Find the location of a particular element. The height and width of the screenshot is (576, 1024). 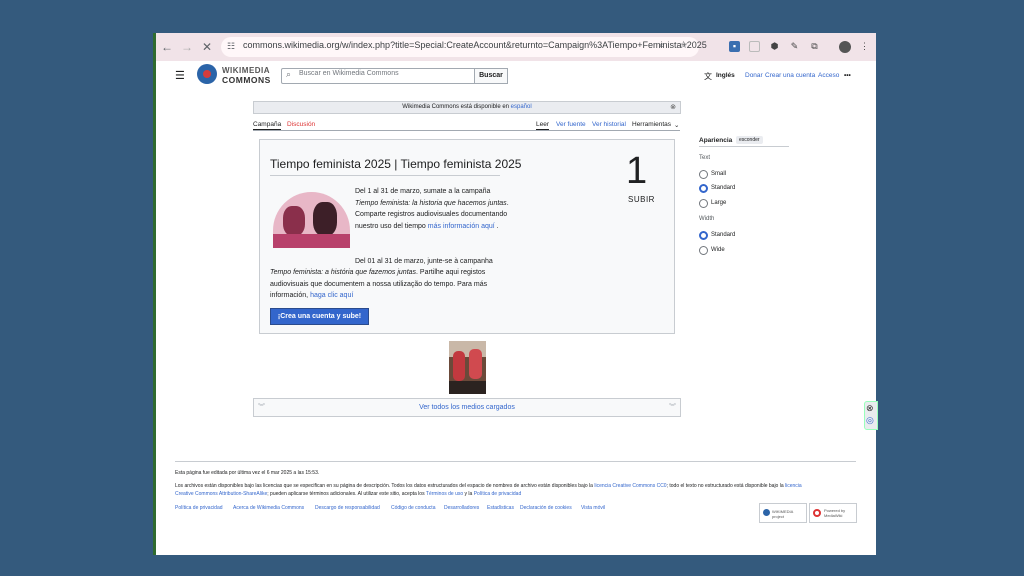

reading-list-icon is located at coordinates (754, 46).